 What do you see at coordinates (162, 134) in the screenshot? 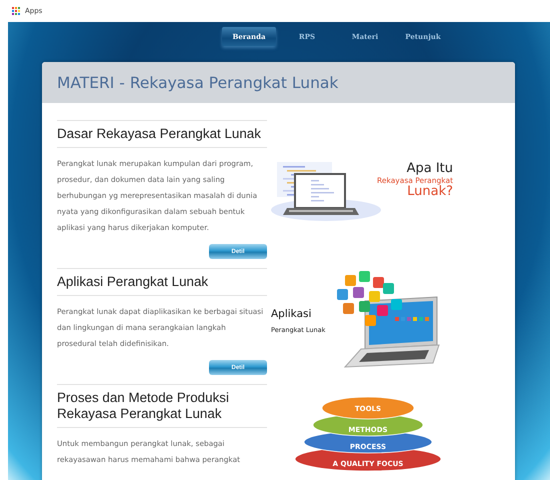
I see `article-title: Dasar Rekayasa Perangkat Lunak` at bounding box center [162, 134].